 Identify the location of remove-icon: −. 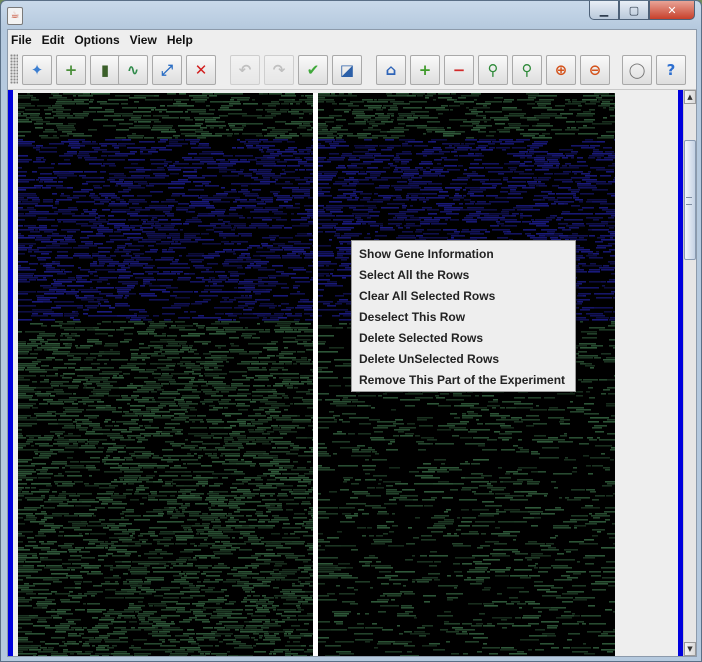
(459, 70).